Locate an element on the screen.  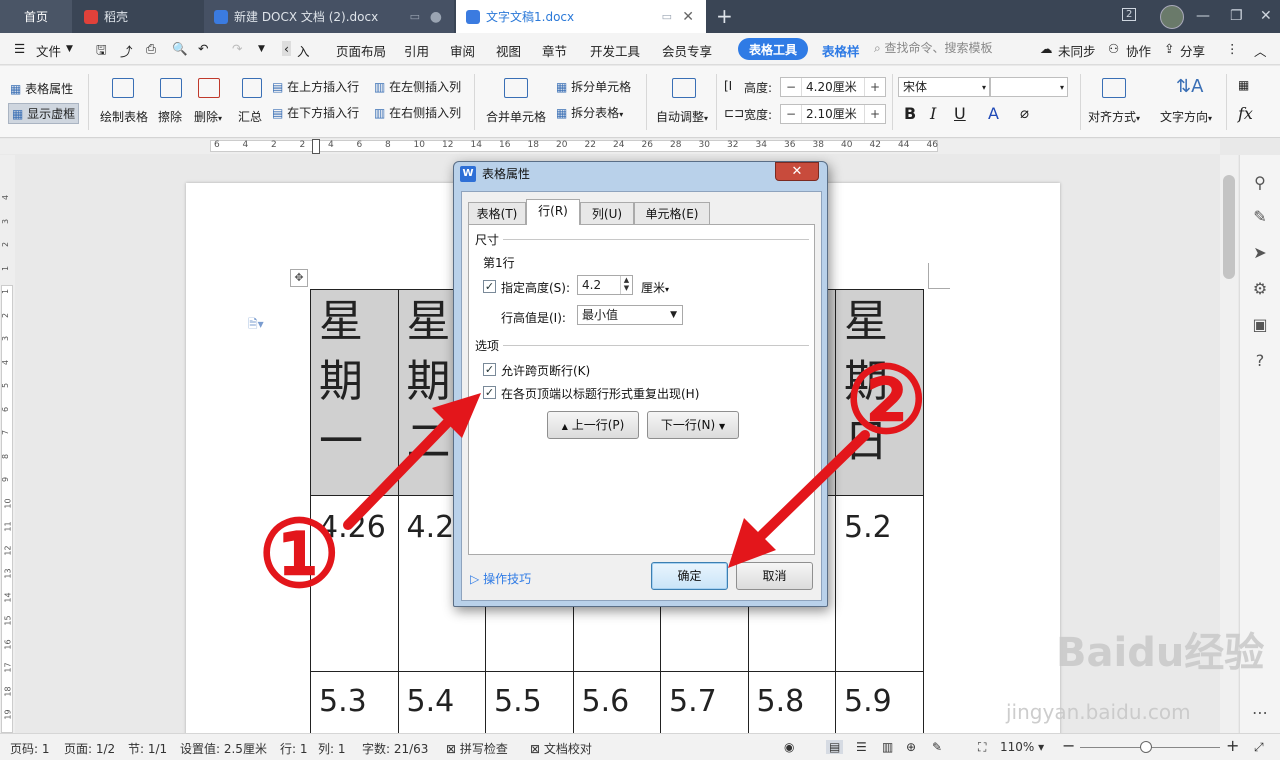
table-cell: 5.2 is located at coordinates (879, 583).